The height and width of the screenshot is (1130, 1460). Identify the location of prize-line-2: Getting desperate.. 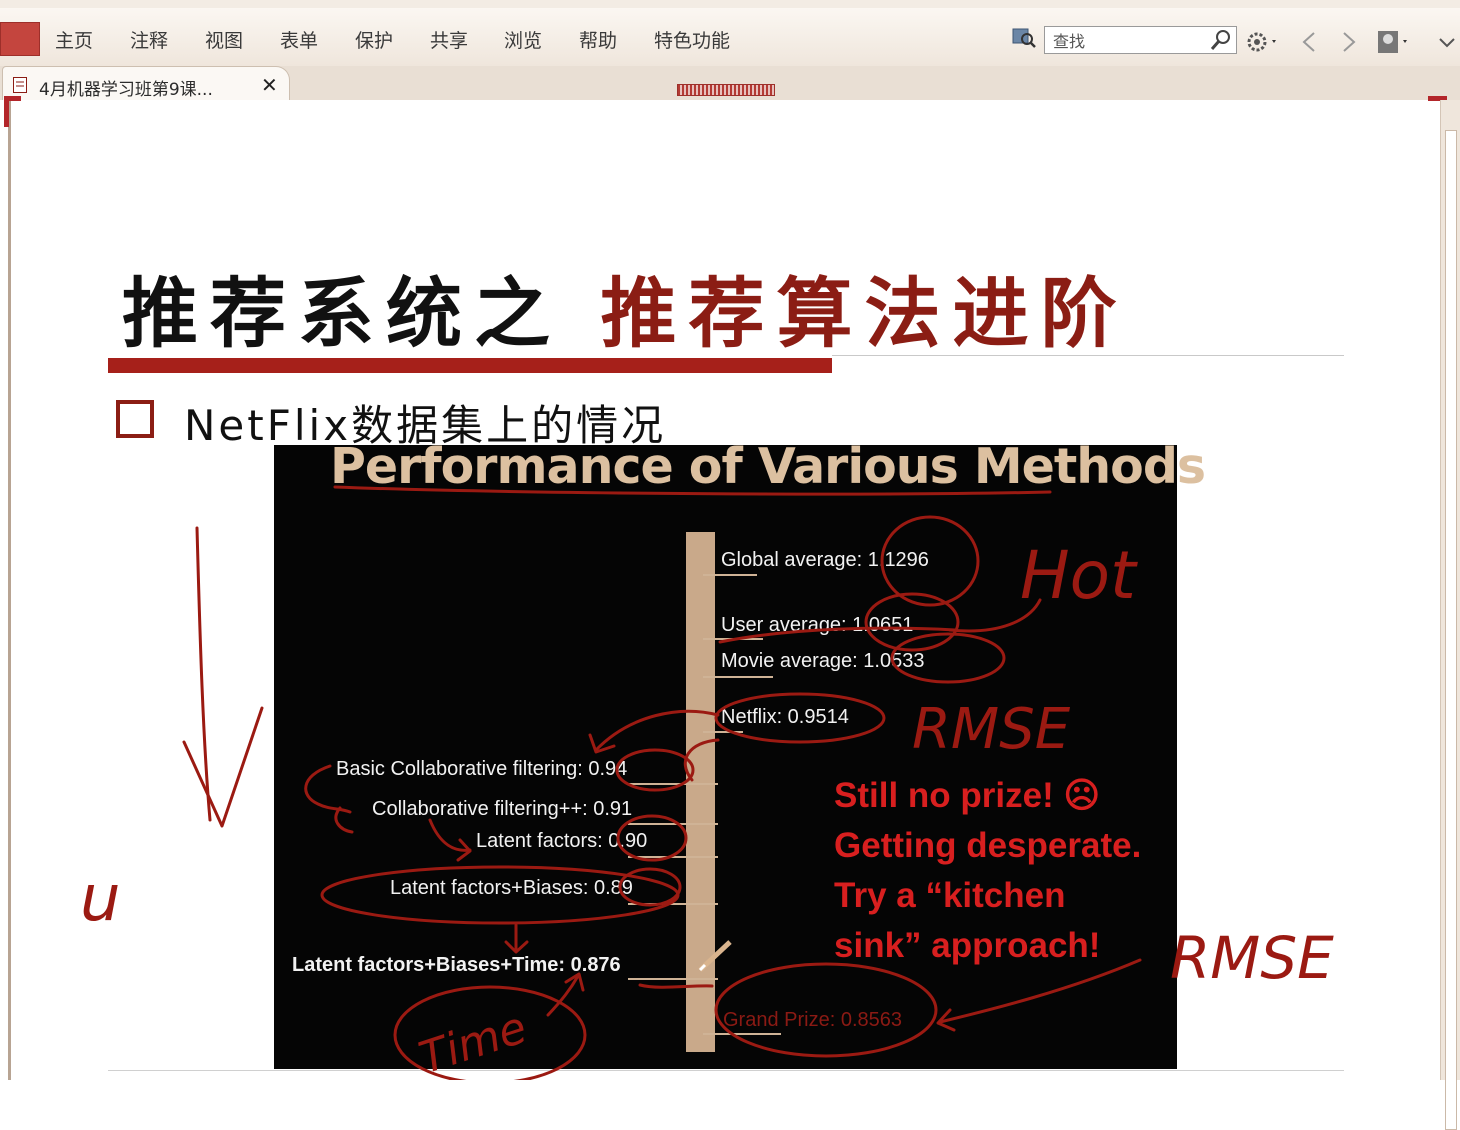
(988, 845).